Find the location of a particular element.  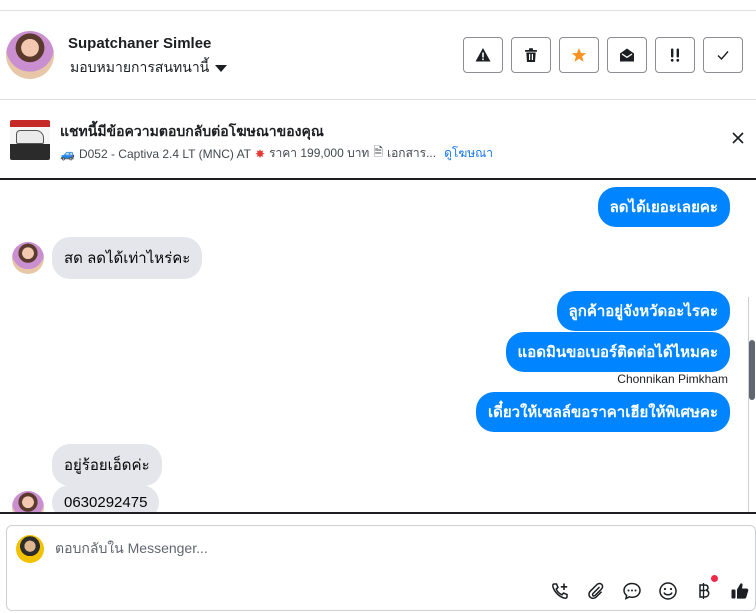

reply-composer is located at coordinates (381, 568).